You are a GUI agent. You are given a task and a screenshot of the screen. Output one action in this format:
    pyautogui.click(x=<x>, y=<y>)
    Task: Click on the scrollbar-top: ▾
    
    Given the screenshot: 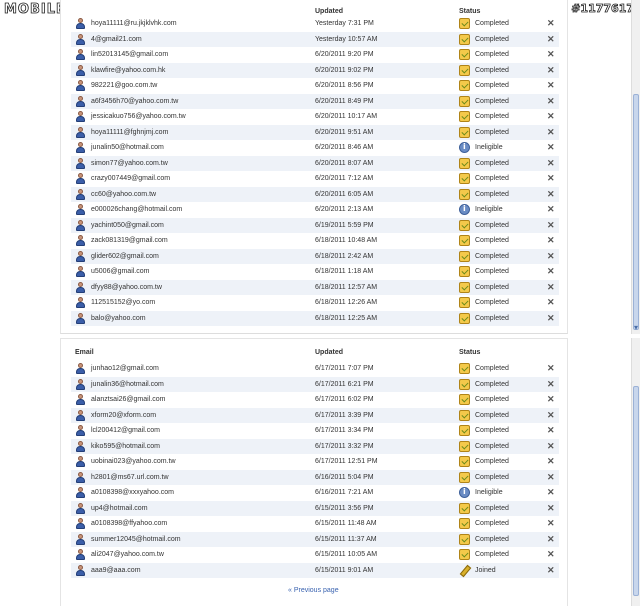 What is the action you would take?
    pyautogui.click(x=635, y=167)
    